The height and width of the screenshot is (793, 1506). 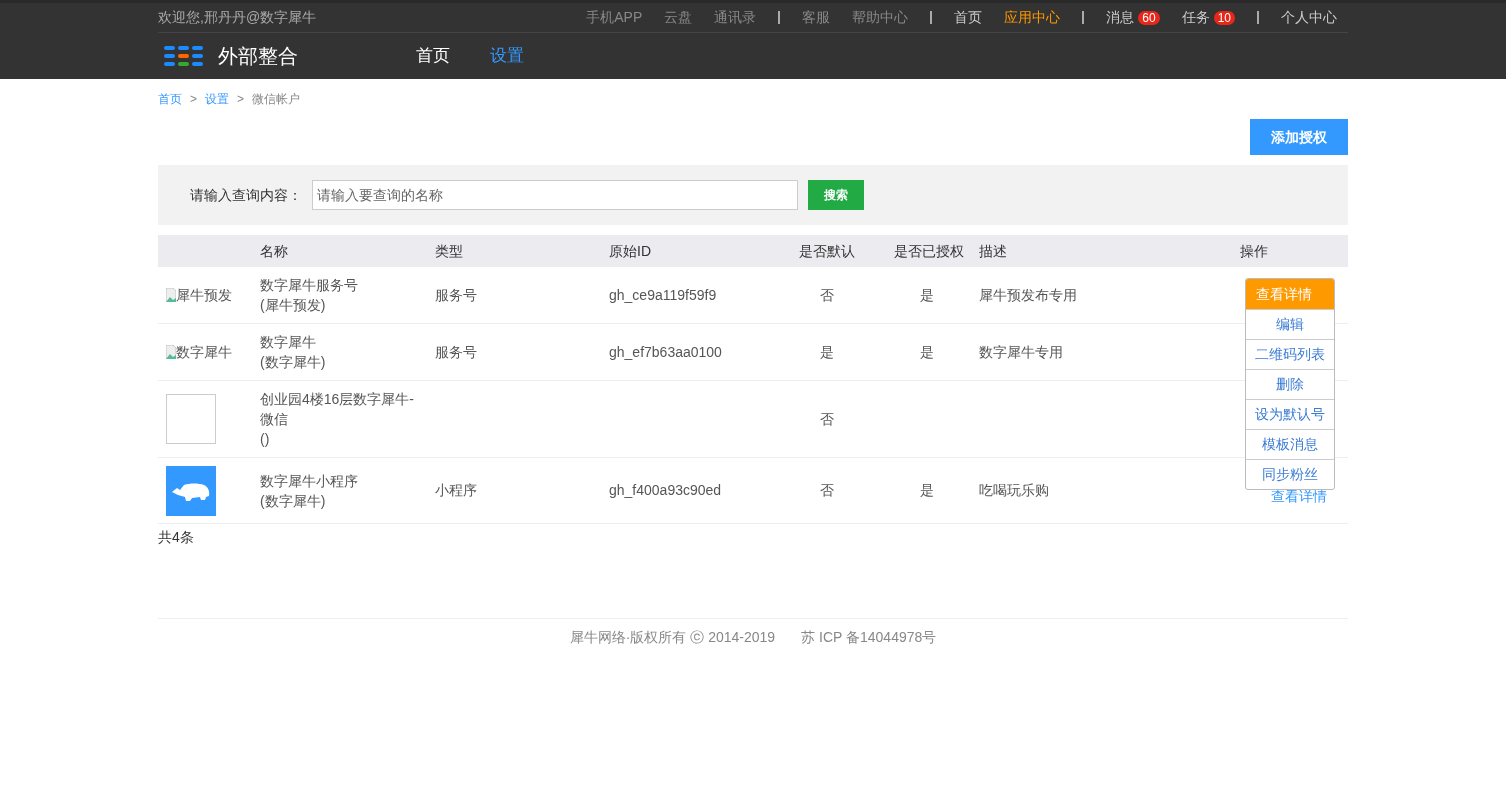 I want to click on table-cell: gh_ce9a119f59f9, so click(x=663, y=294).